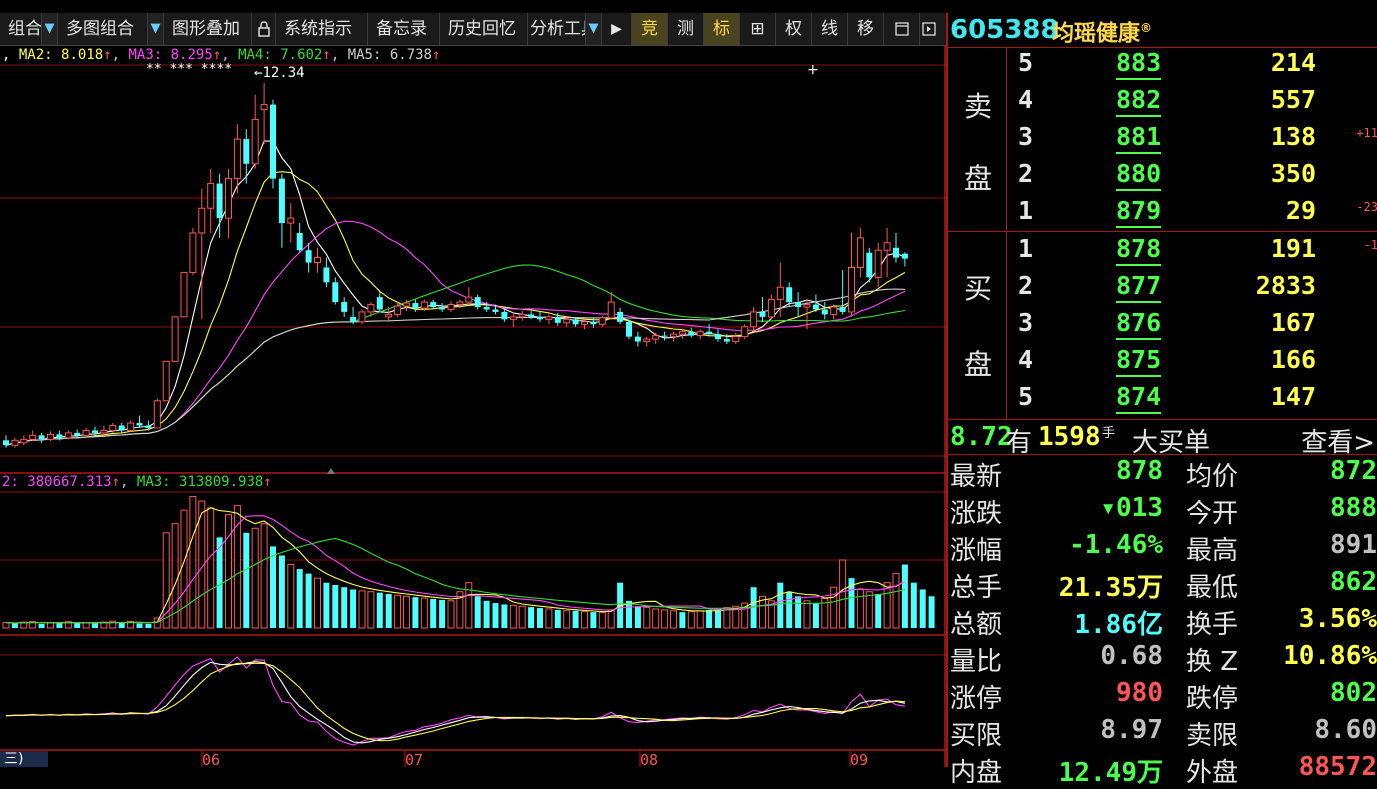  What do you see at coordinates (1285, 285) in the screenshot?
I see `buy-volume: 2833` at bounding box center [1285, 285].